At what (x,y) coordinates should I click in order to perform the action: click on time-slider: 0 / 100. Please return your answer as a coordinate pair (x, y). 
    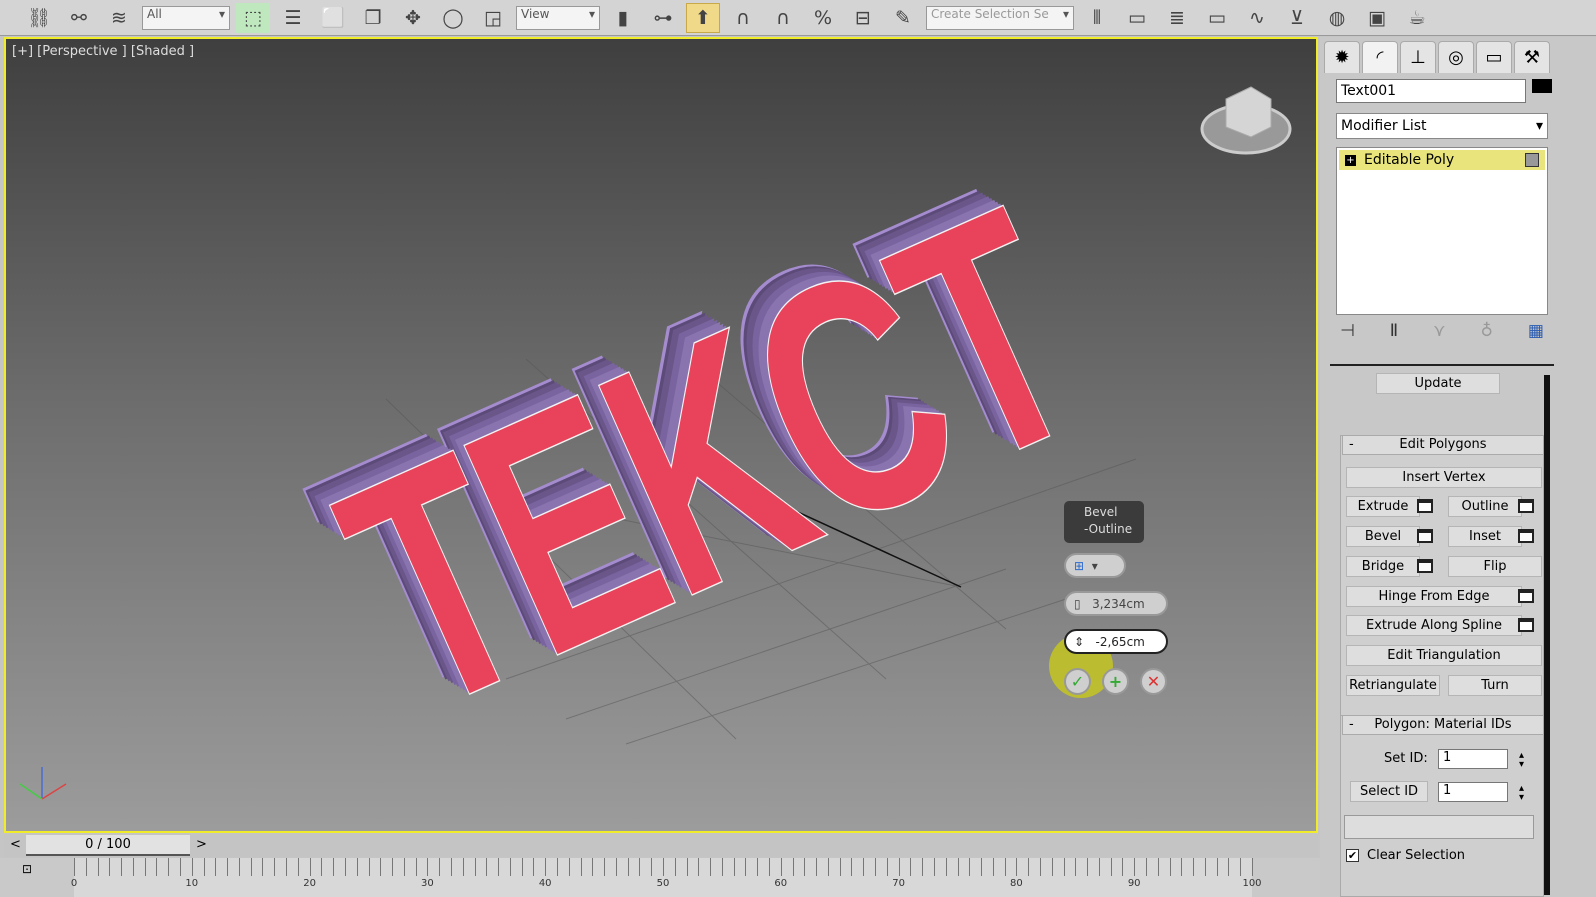
    Looking at the image, I should click on (108, 845).